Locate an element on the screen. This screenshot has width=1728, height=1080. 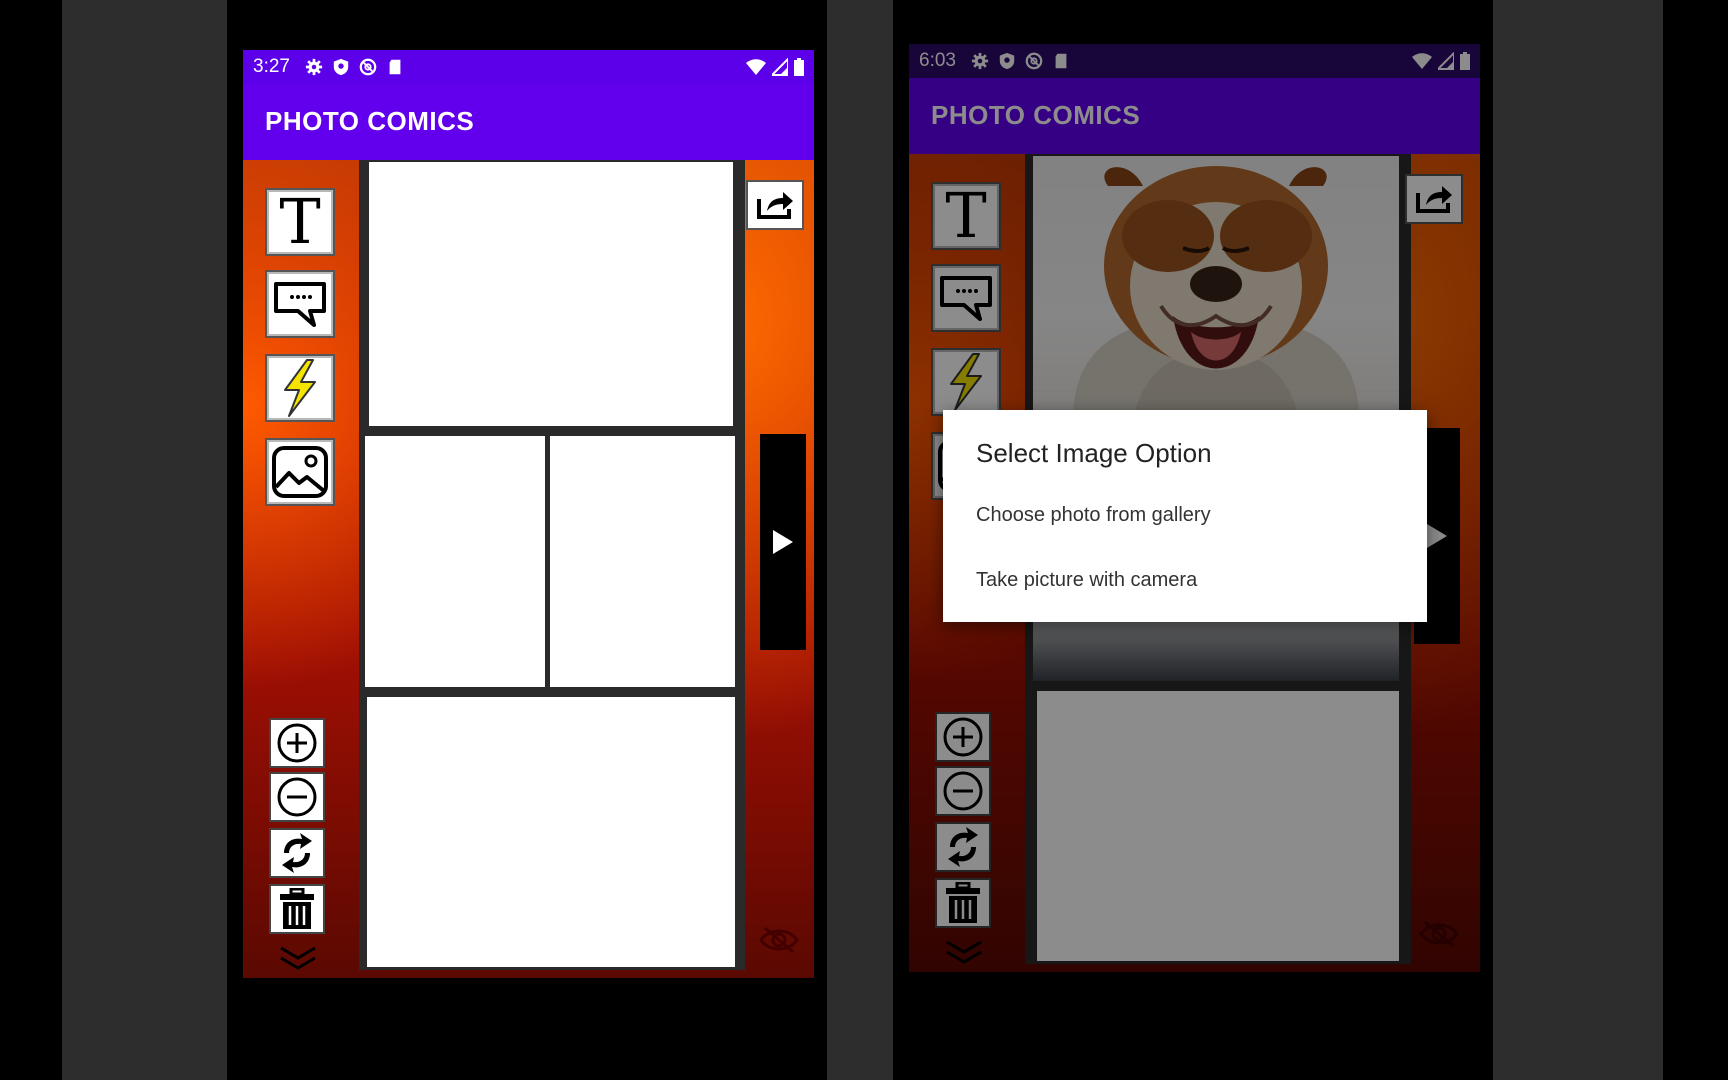
share-icon is located at coordinates (775, 205).